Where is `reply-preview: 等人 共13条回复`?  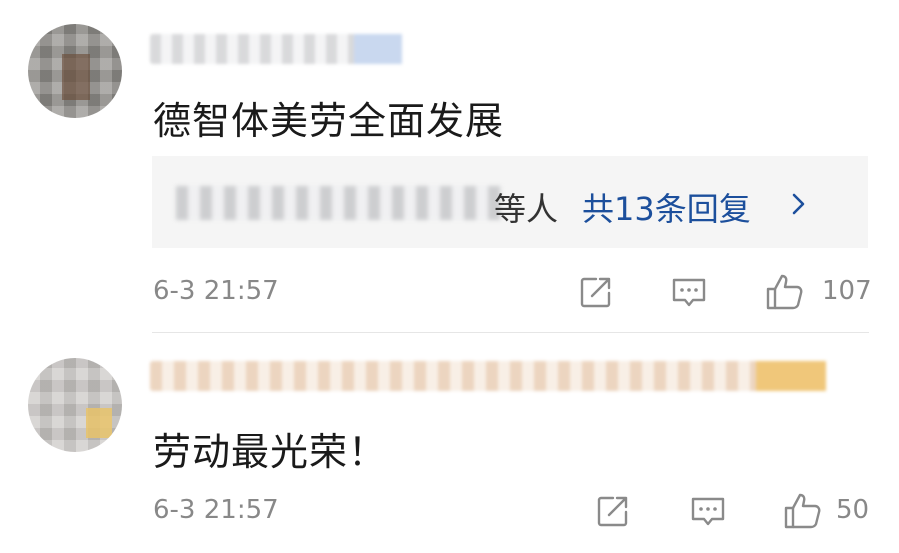
reply-preview: 等人 共13条回复 is located at coordinates (510, 202).